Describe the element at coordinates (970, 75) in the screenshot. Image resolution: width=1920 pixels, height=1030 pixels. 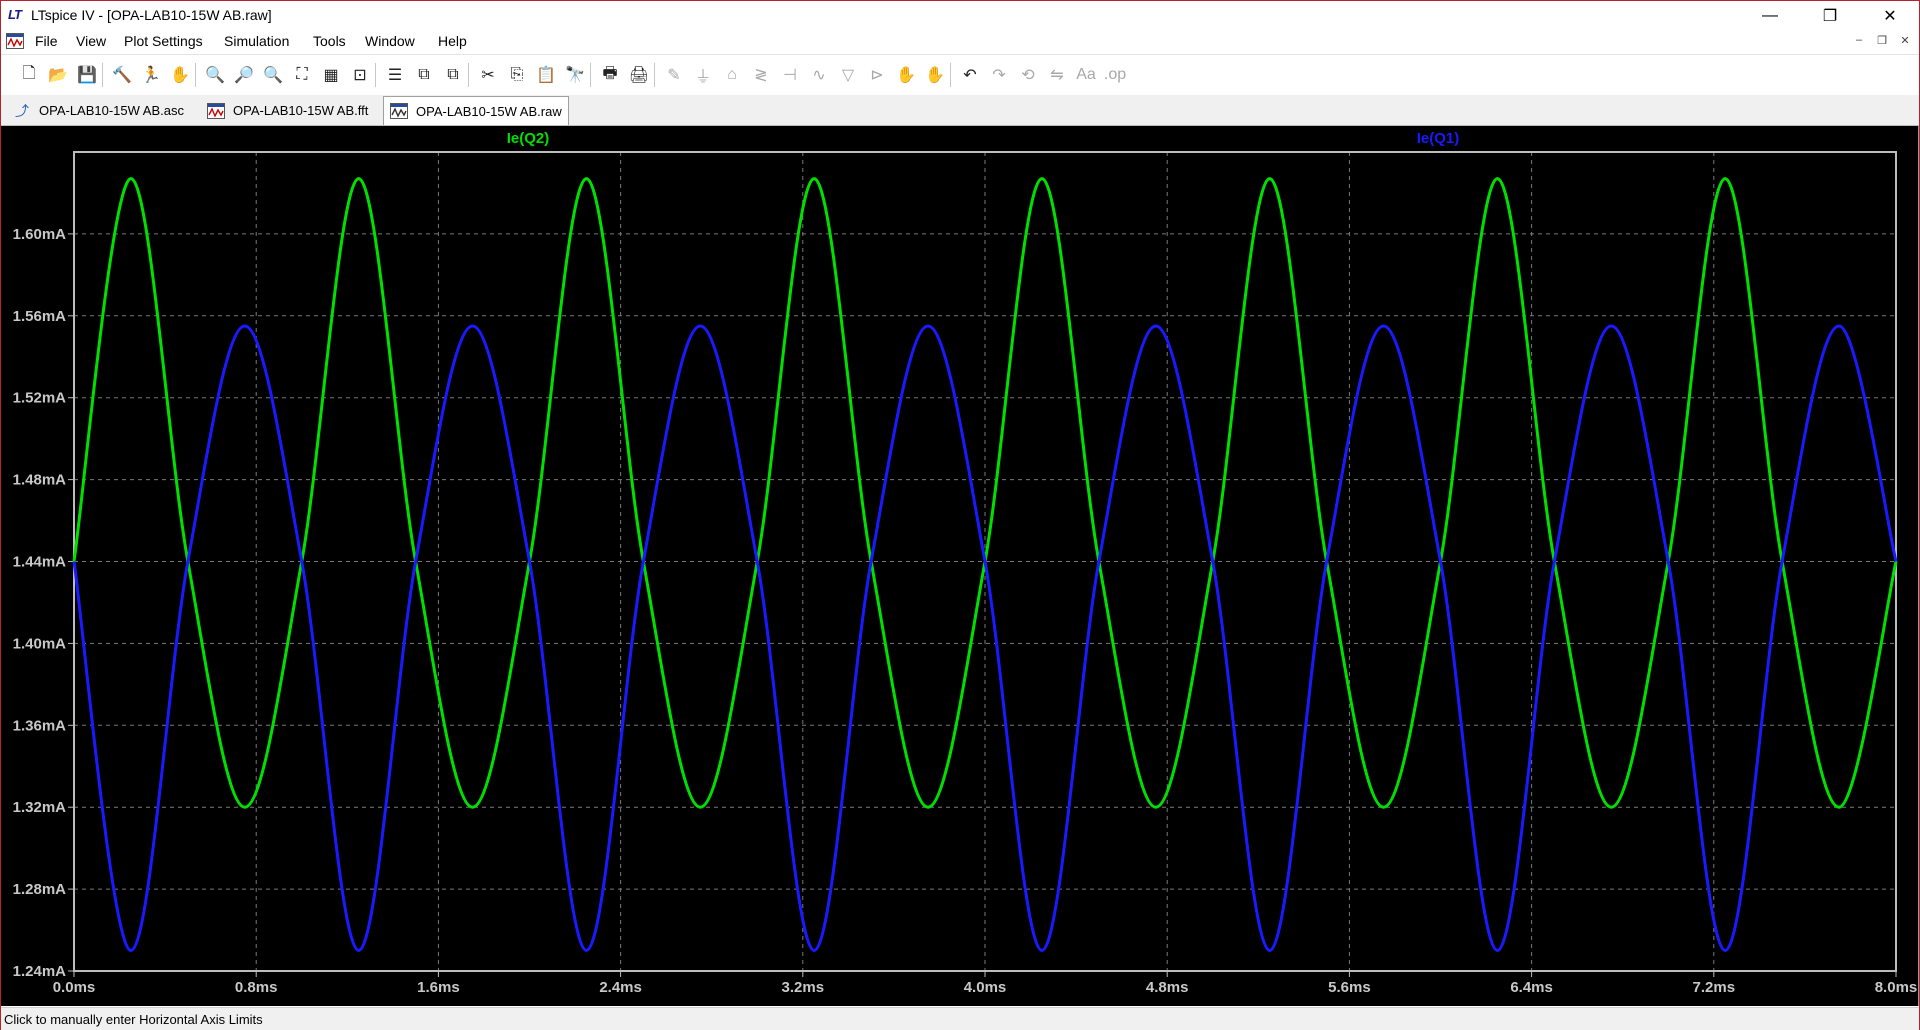
I see `undo-icon: ↶` at that location.